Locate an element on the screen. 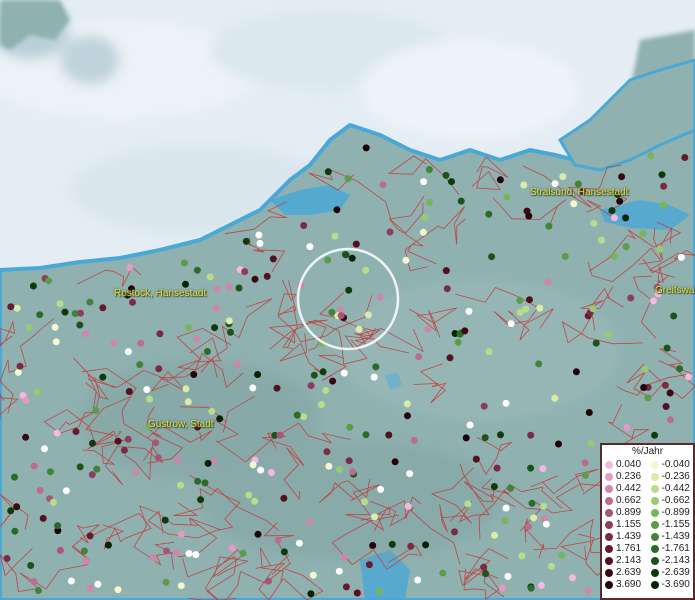 Image resolution: width=695 pixels, height=600 pixels. legend-entry-negative: -2.143 is located at coordinates (671, 561).